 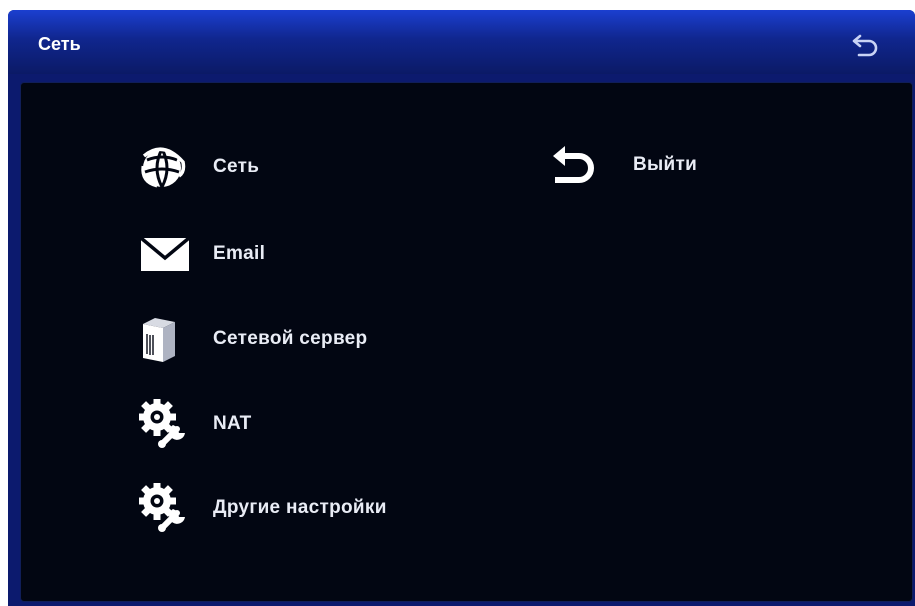 What do you see at coordinates (167, 339) in the screenshot?
I see `server-icon` at bounding box center [167, 339].